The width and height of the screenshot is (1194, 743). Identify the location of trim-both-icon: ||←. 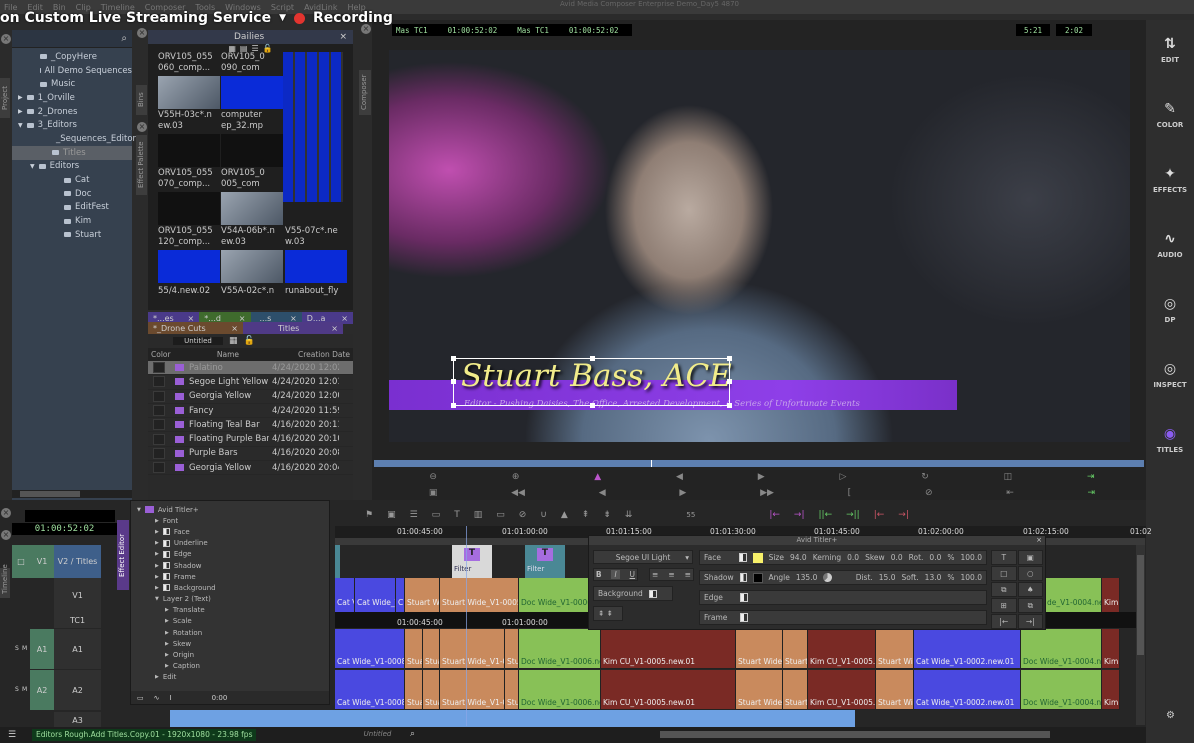
(826, 515).